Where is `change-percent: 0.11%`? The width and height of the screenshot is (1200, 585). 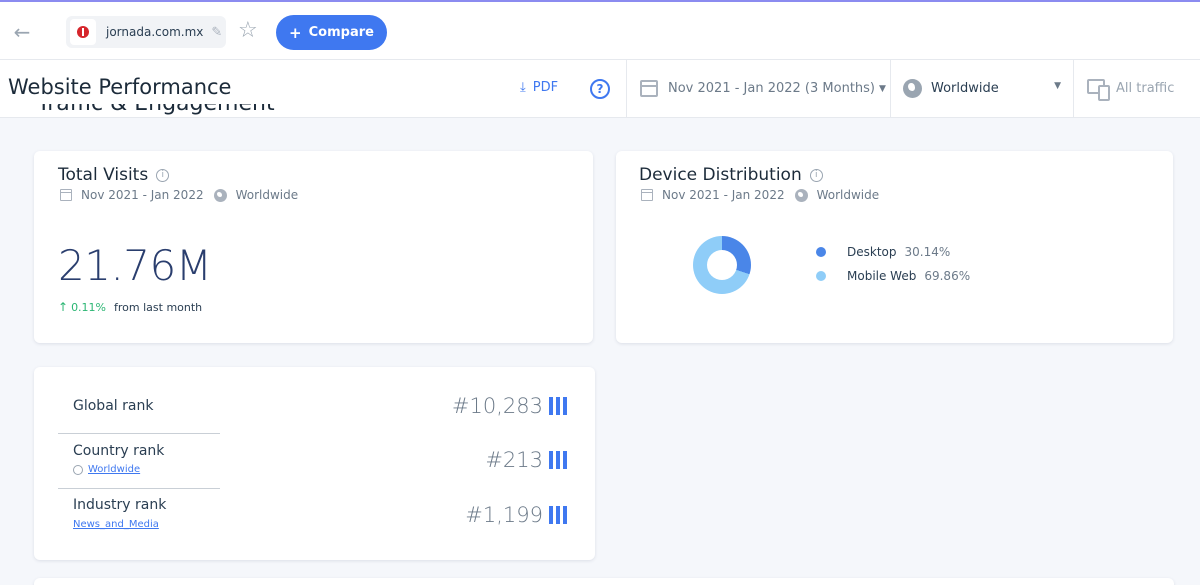 change-percent: 0.11% is located at coordinates (89, 307).